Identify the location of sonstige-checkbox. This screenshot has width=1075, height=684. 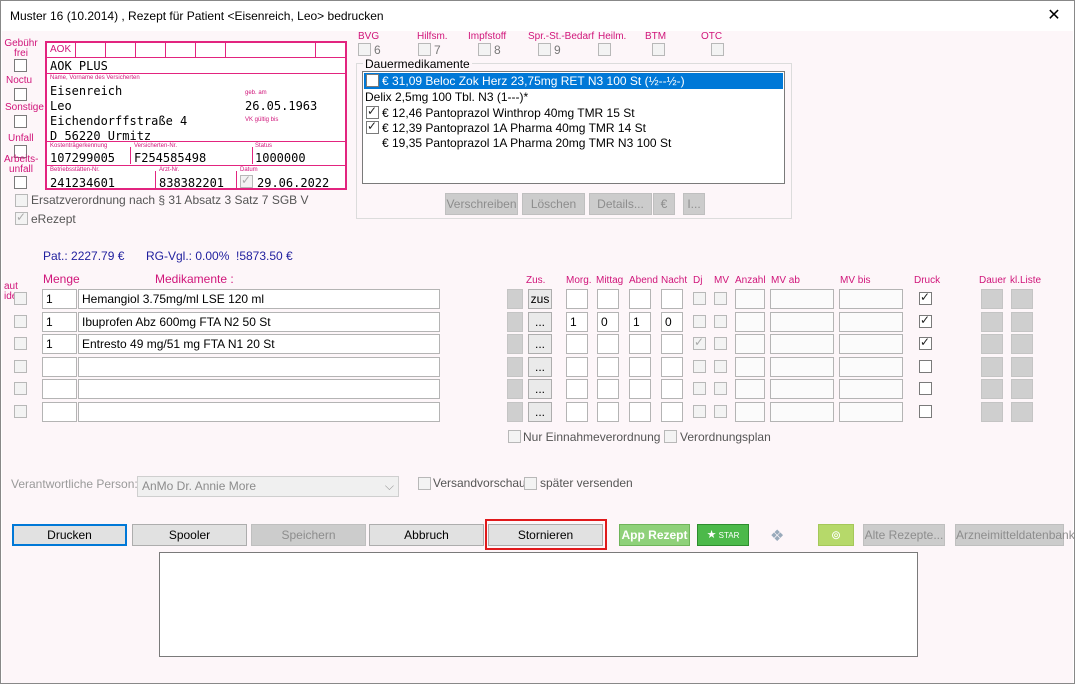
(20, 121).